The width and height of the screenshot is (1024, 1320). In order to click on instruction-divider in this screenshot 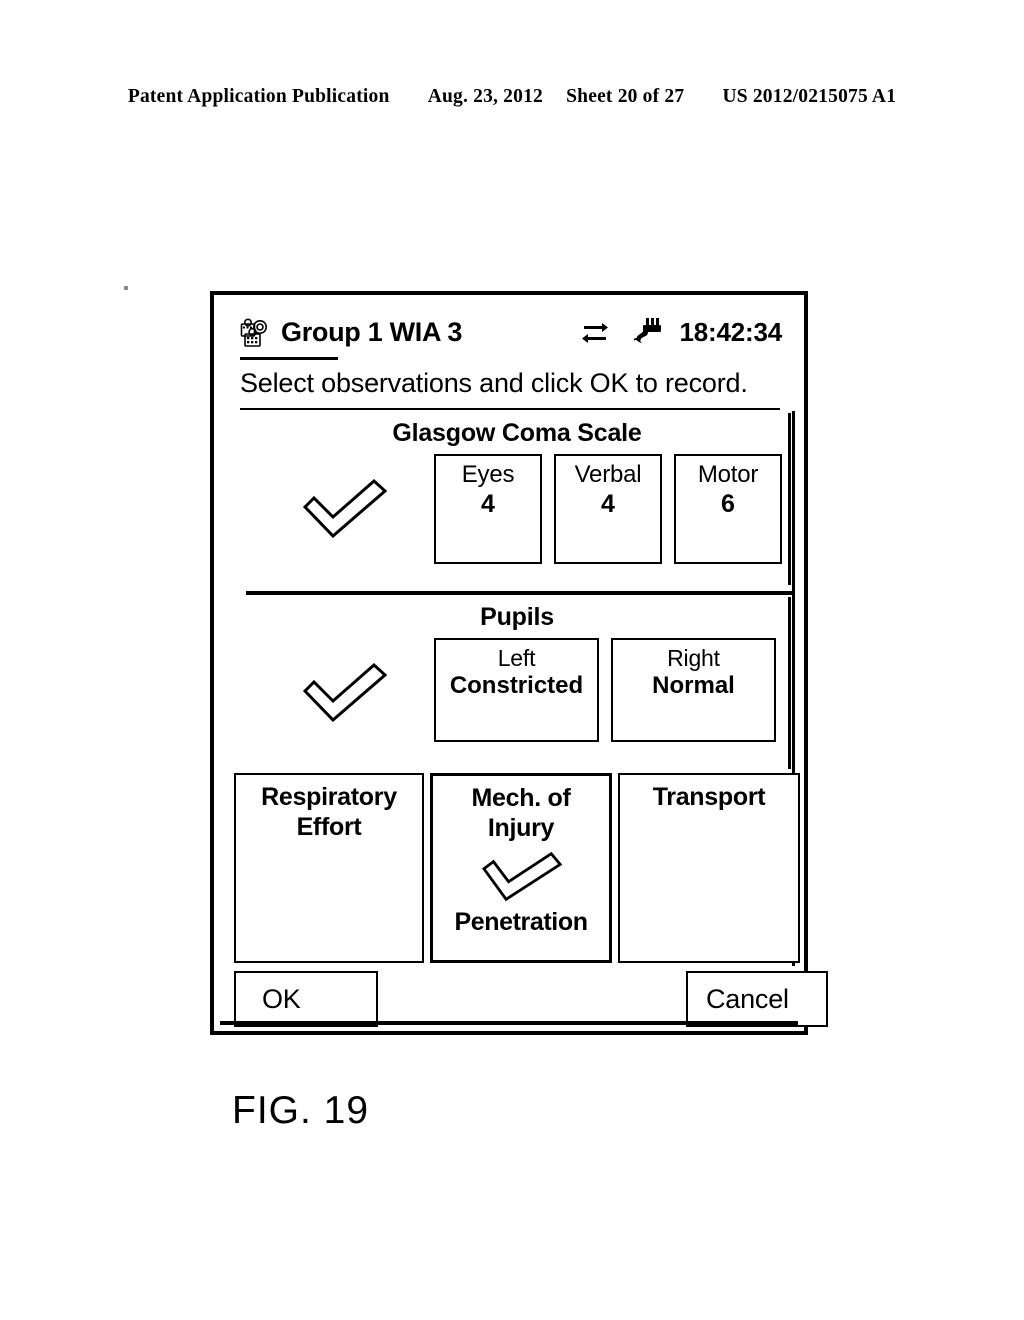, I will do `click(510, 409)`.